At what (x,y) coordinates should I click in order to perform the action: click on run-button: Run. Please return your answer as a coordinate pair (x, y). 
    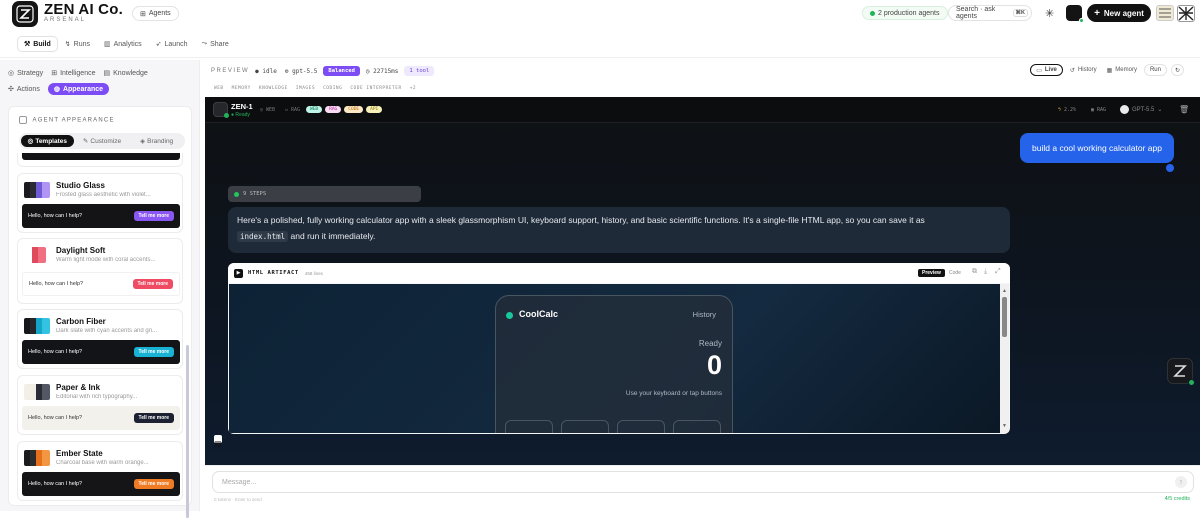
    Looking at the image, I should click on (1155, 70).